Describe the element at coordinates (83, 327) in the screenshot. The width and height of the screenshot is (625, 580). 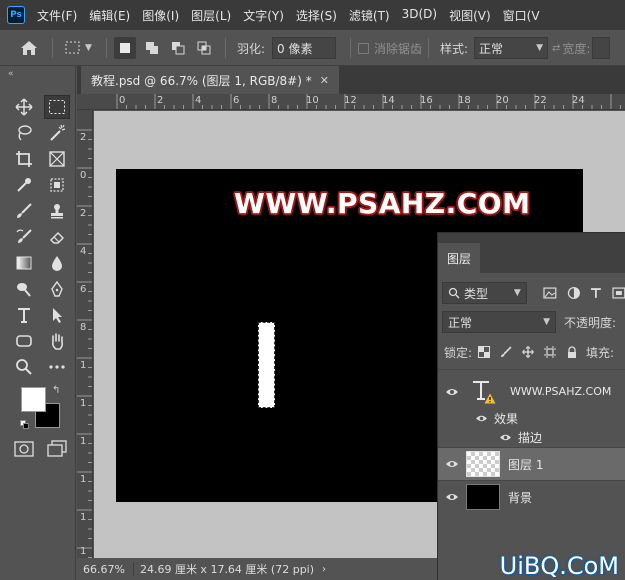
I see `ruler-label: 8` at that location.